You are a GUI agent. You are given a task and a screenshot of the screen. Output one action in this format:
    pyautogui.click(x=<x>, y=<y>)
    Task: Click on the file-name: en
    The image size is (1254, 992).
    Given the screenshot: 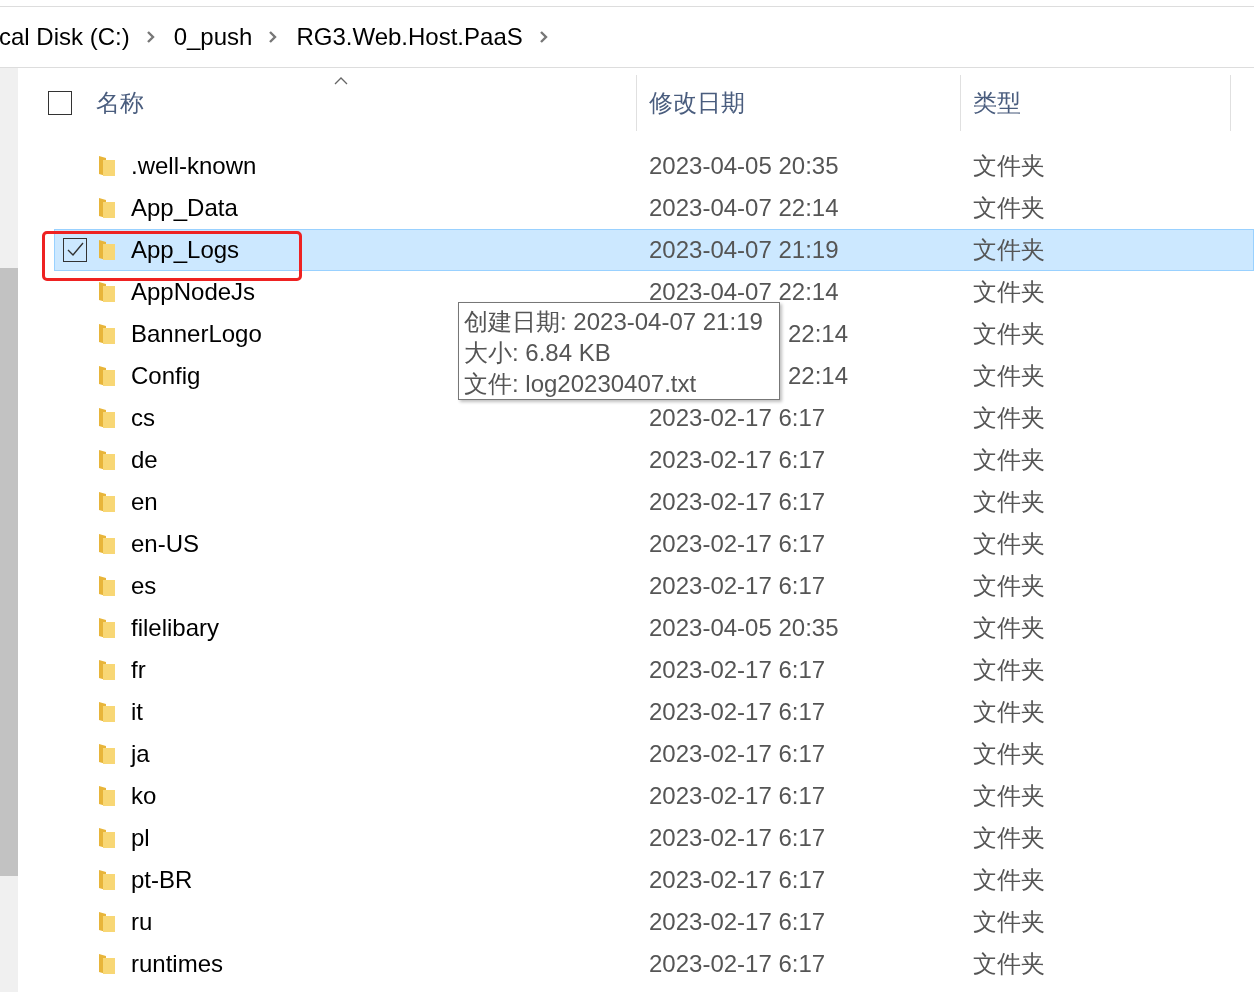 What is the action you would take?
    pyautogui.click(x=144, y=501)
    